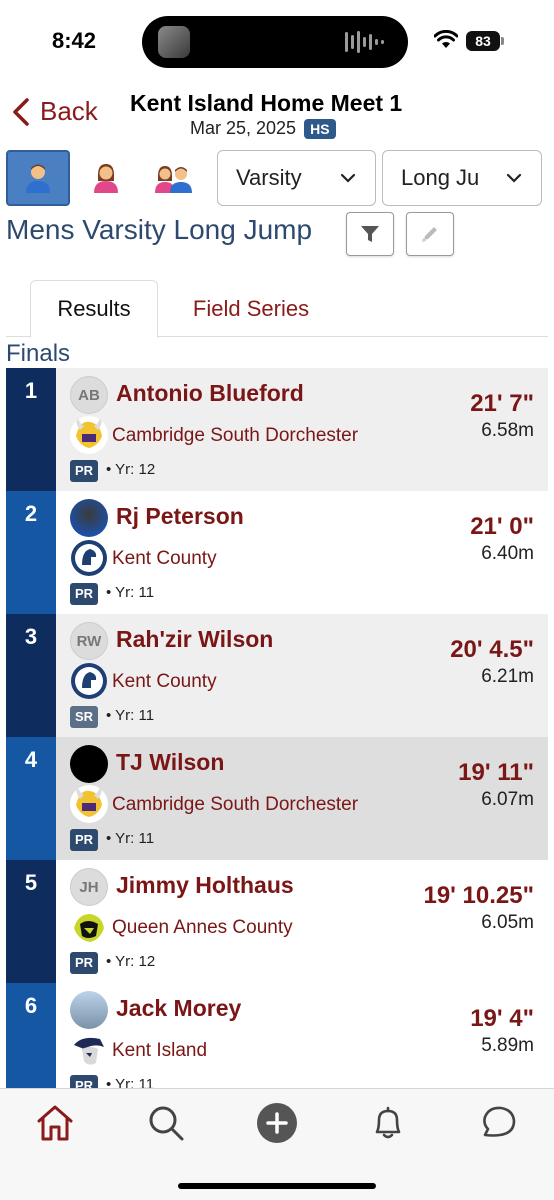  I want to click on male-person-icon, so click(38, 178).